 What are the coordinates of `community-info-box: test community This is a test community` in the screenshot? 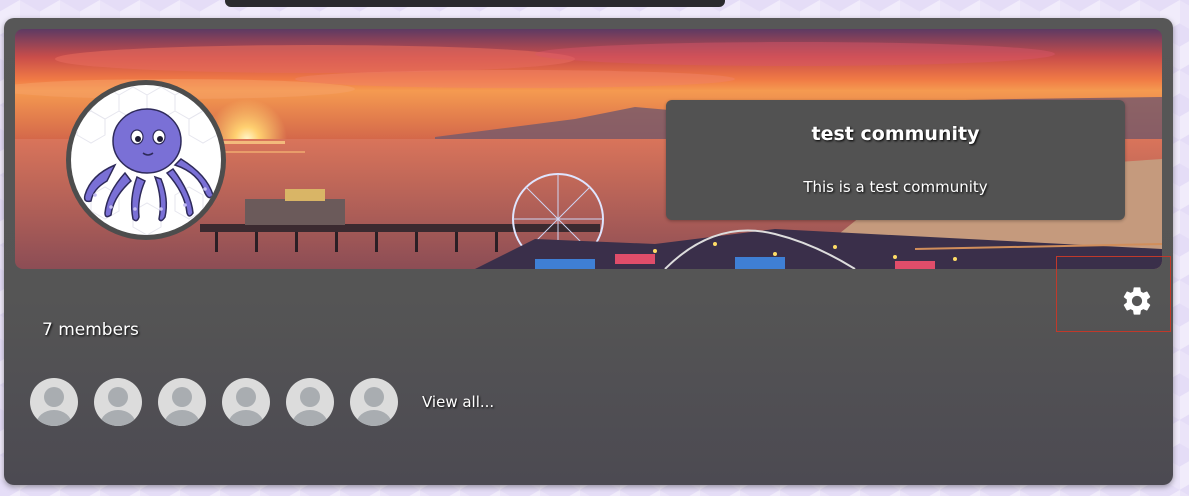 It's located at (895, 160).